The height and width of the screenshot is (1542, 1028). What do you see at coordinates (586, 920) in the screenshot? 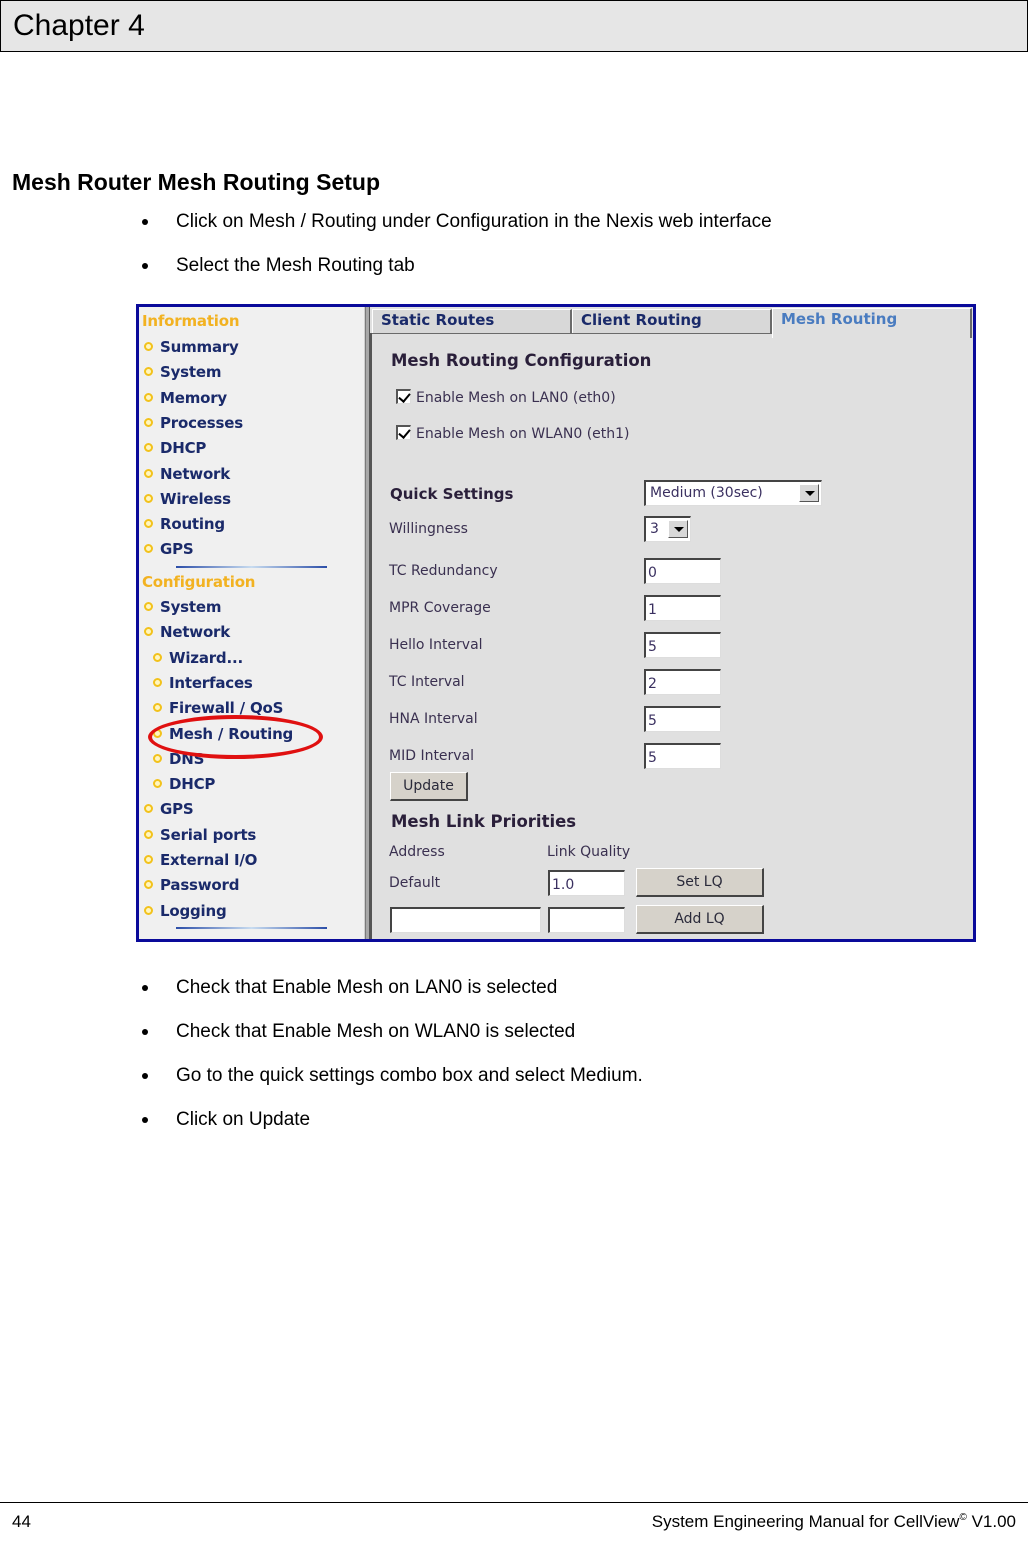
I see `new-lq-input` at bounding box center [586, 920].